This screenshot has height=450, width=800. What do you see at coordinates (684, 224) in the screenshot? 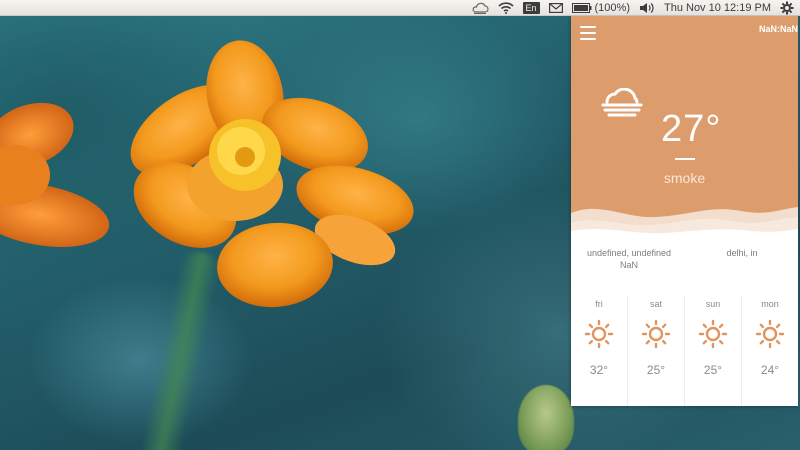
I see `decorative-waves` at bounding box center [684, 224].